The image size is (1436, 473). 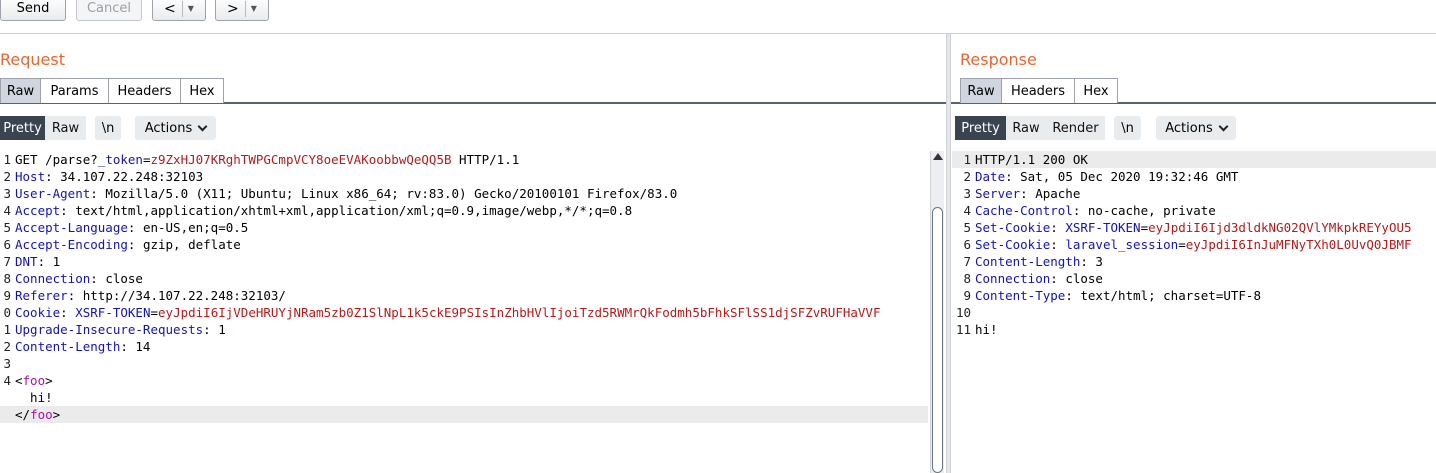 What do you see at coordinates (1028, 261) in the screenshot?
I see `code-token: Content-Length` at bounding box center [1028, 261].